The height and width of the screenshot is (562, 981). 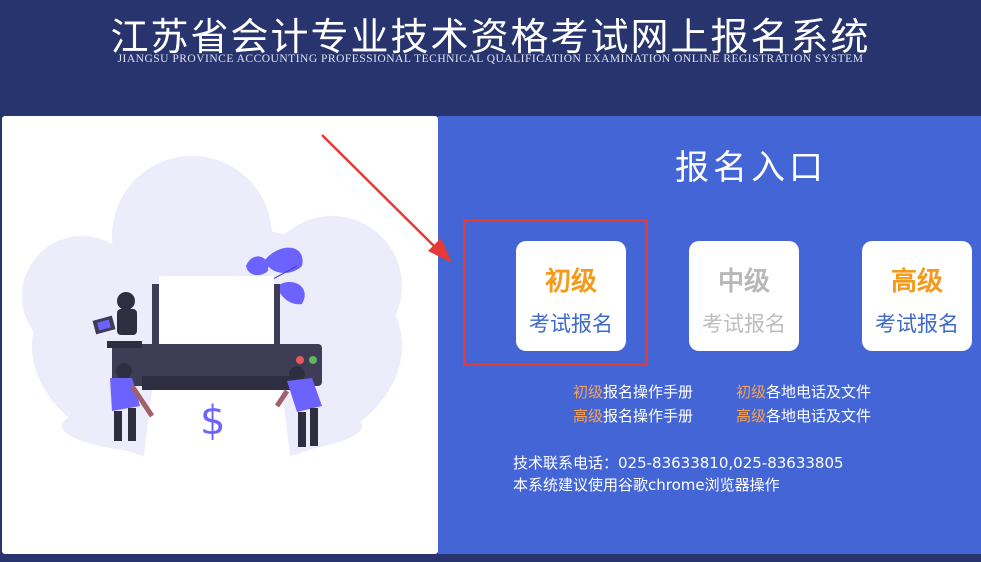 I want to click on senior-manual-link: 高级报名操作手册, so click(x=633, y=415).